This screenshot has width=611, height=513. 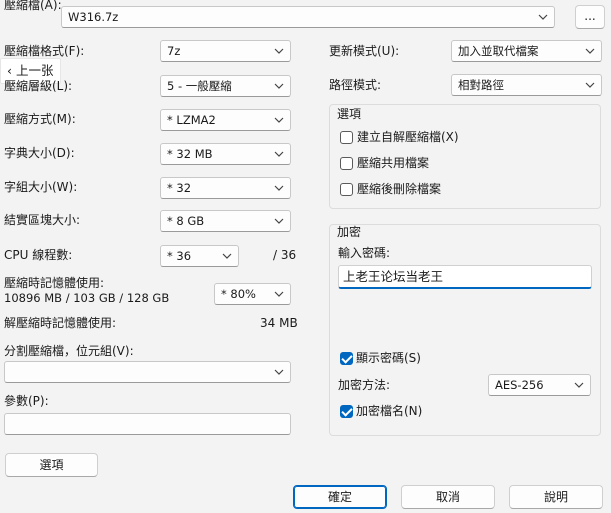 I want to click on dict-label: 字典大小(D):, so click(x=39, y=153).